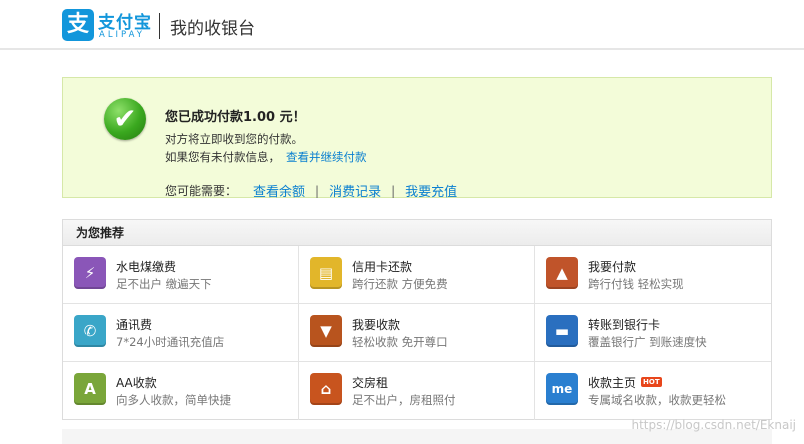  I want to click on service-item: me 收款主页 HOT 专属域名收款，收款更轻松, so click(653, 391).